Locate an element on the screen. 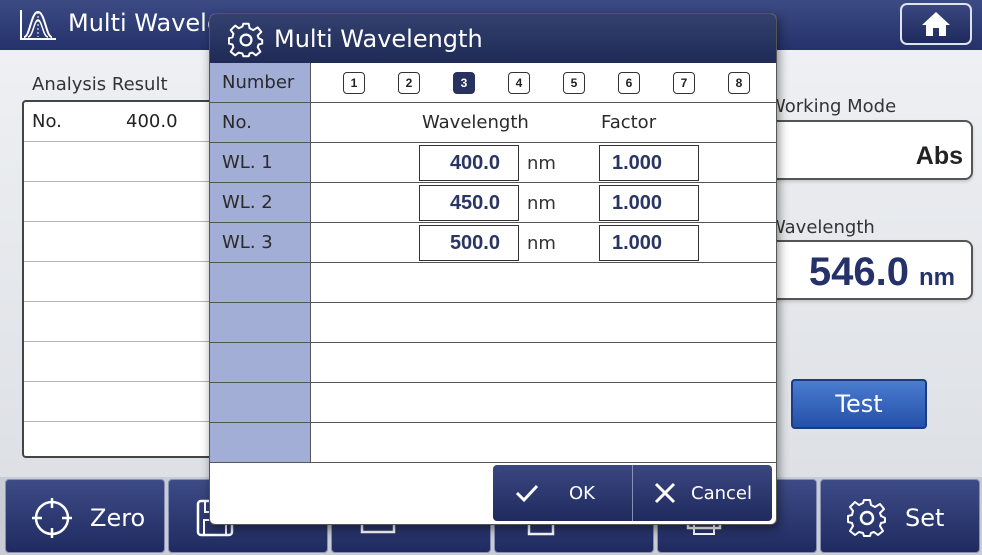 The width and height of the screenshot is (982, 555). working-mode-value: Abs is located at coordinates (939, 156).